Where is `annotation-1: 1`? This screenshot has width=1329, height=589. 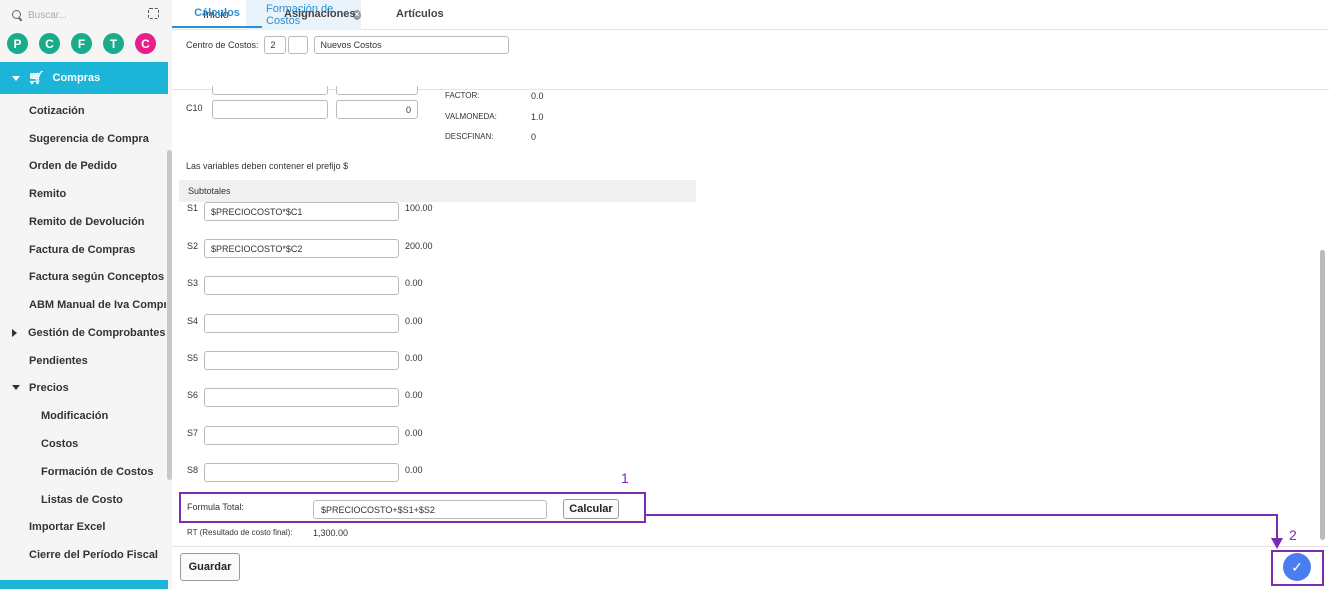 annotation-1: 1 is located at coordinates (625, 478).